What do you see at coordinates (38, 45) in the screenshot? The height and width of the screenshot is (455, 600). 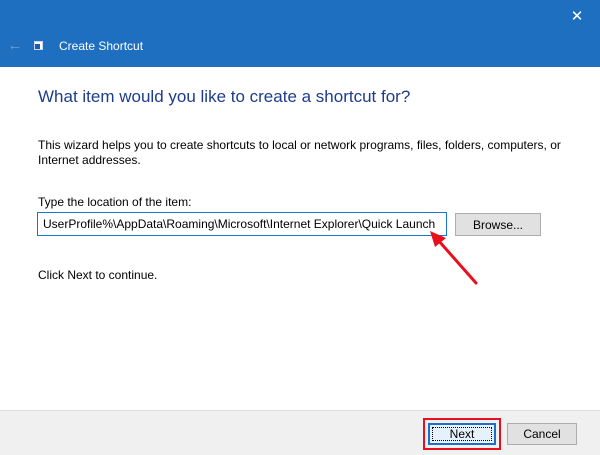 I see `shortcut-icon` at bounding box center [38, 45].